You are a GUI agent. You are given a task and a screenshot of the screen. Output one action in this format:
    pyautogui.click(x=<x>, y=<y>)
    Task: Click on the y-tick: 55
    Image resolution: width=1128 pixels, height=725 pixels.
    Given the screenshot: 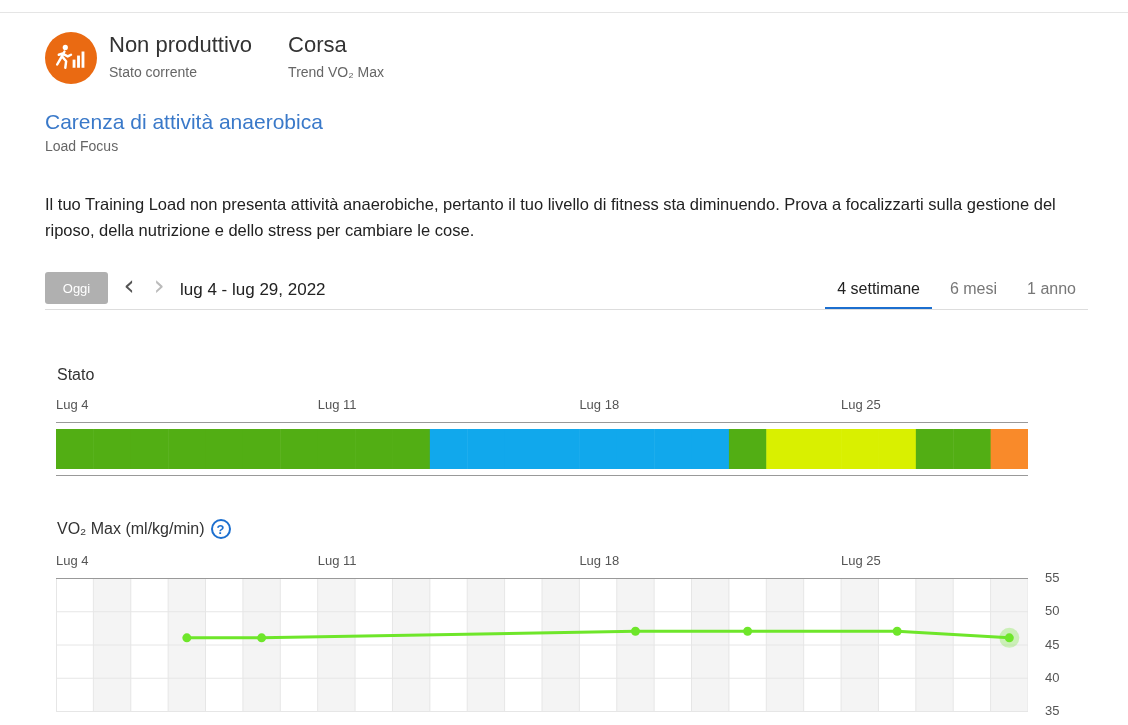 What is the action you would take?
    pyautogui.click(x=1052, y=578)
    